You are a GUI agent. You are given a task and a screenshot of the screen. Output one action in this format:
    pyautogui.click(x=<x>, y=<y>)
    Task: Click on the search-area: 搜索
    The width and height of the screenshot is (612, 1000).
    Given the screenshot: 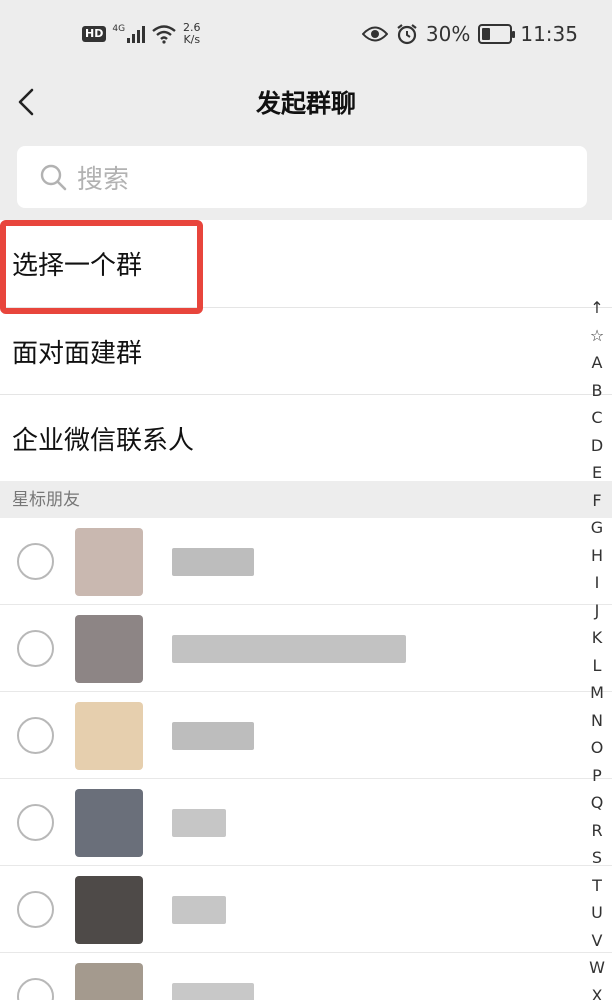 What is the action you would take?
    pyautogui.click(x=306, y=177)
    